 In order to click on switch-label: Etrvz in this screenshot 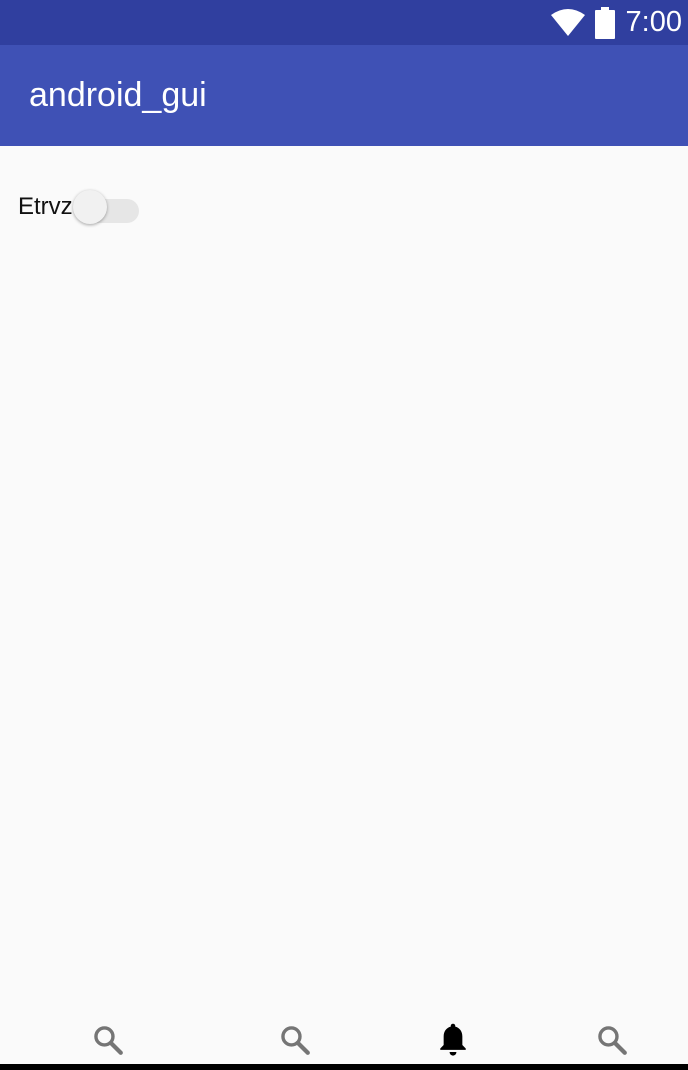, I will do `click(45, 206)`.